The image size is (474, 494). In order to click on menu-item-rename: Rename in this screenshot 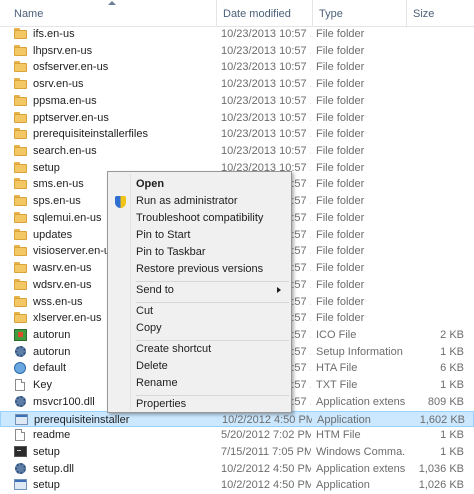, I will do `click(199, 383)`.